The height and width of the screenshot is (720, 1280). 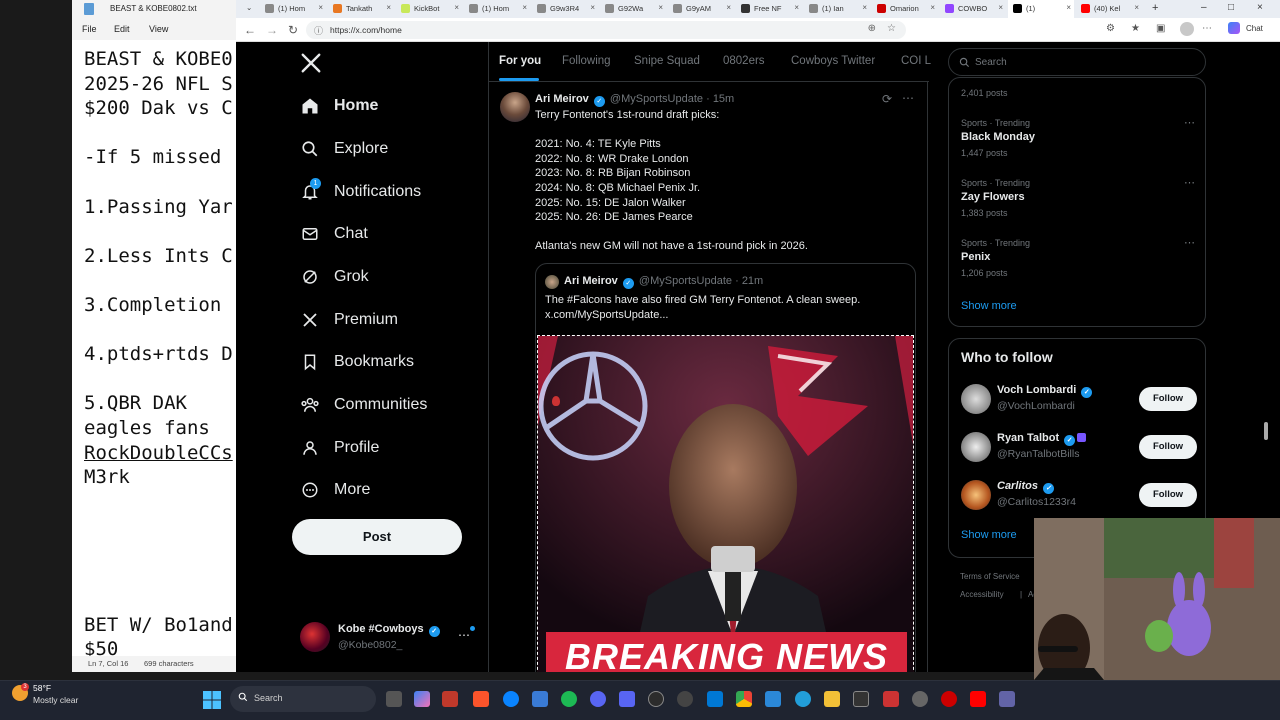 I want to click on opera-icon, so click(x=949, y=699).